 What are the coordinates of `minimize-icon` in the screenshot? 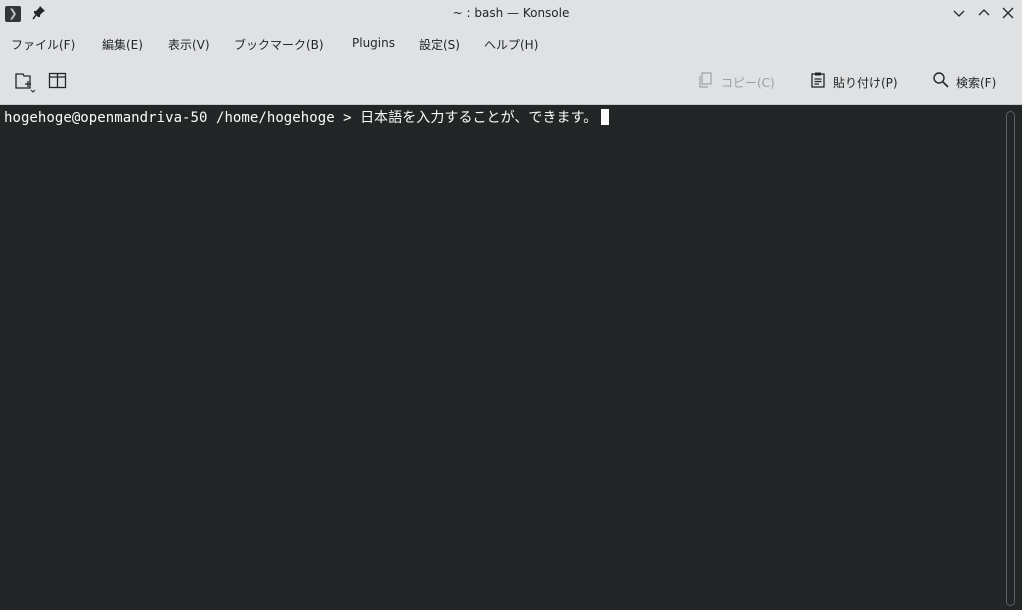 It's located at (959, 13).